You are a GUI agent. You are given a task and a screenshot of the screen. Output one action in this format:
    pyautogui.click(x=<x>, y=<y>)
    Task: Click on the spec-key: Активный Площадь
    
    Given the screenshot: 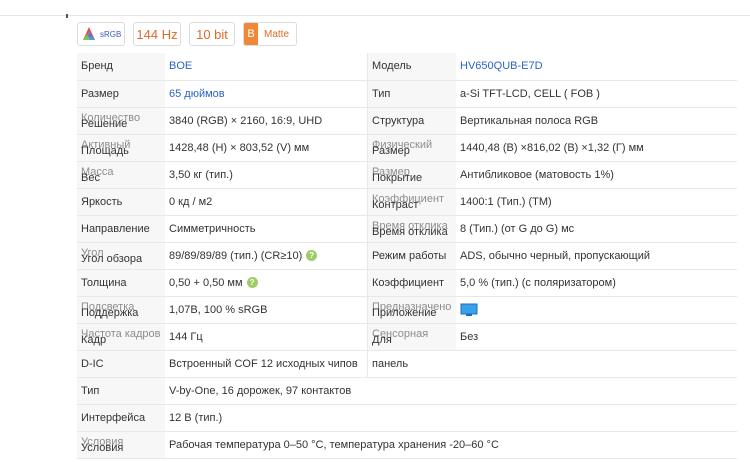 What is the action you would take?
    pyautogui.click(x=121, y=148)
    